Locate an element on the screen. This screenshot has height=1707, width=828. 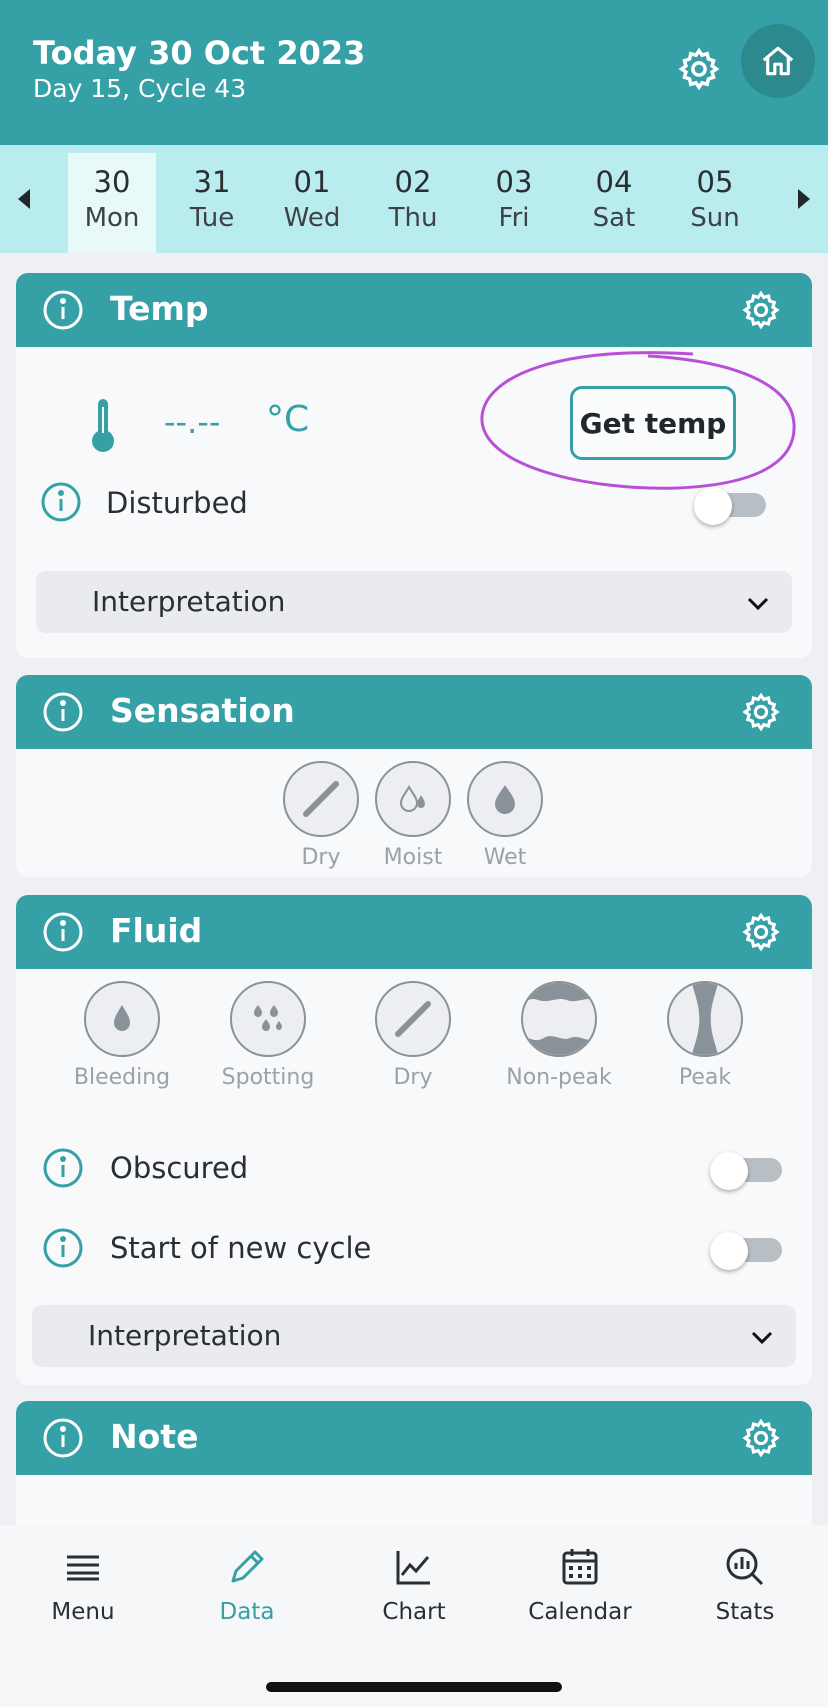
non-peak-icon is located at coordinates (559, 1019).